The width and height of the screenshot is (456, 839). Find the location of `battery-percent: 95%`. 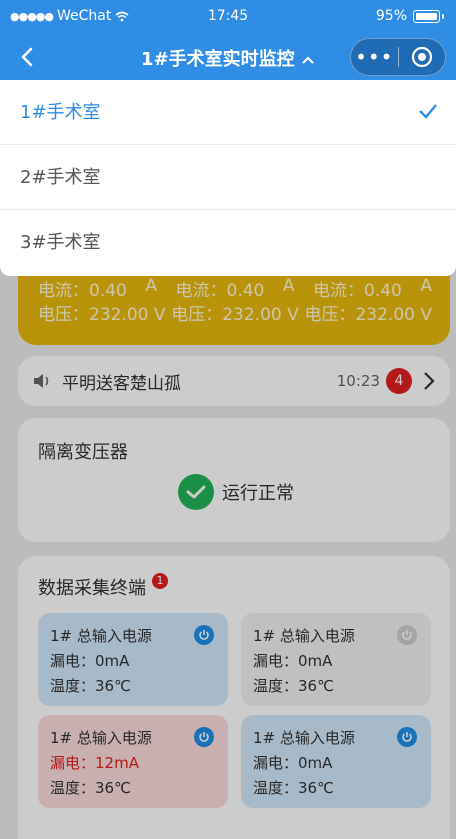

battery-percent: 95% is located at coordinates (391, 16).